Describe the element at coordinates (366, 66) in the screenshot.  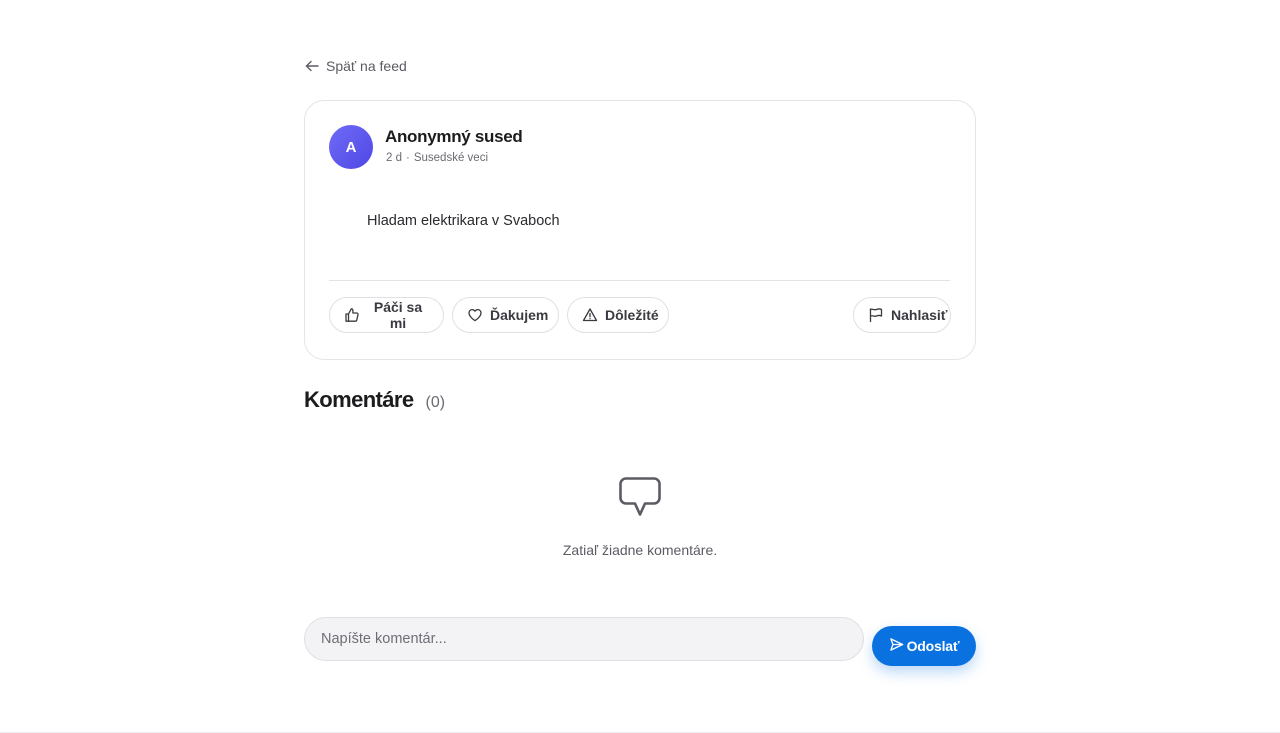
I see `back-link-label: Späť na feed` at that location.